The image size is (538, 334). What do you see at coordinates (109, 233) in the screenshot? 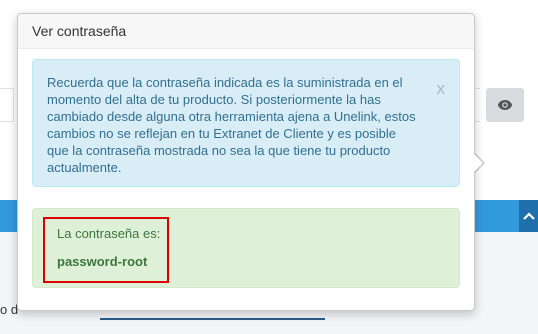
I see `password-label: La contraseña es:` at bounding box center [109, 233].